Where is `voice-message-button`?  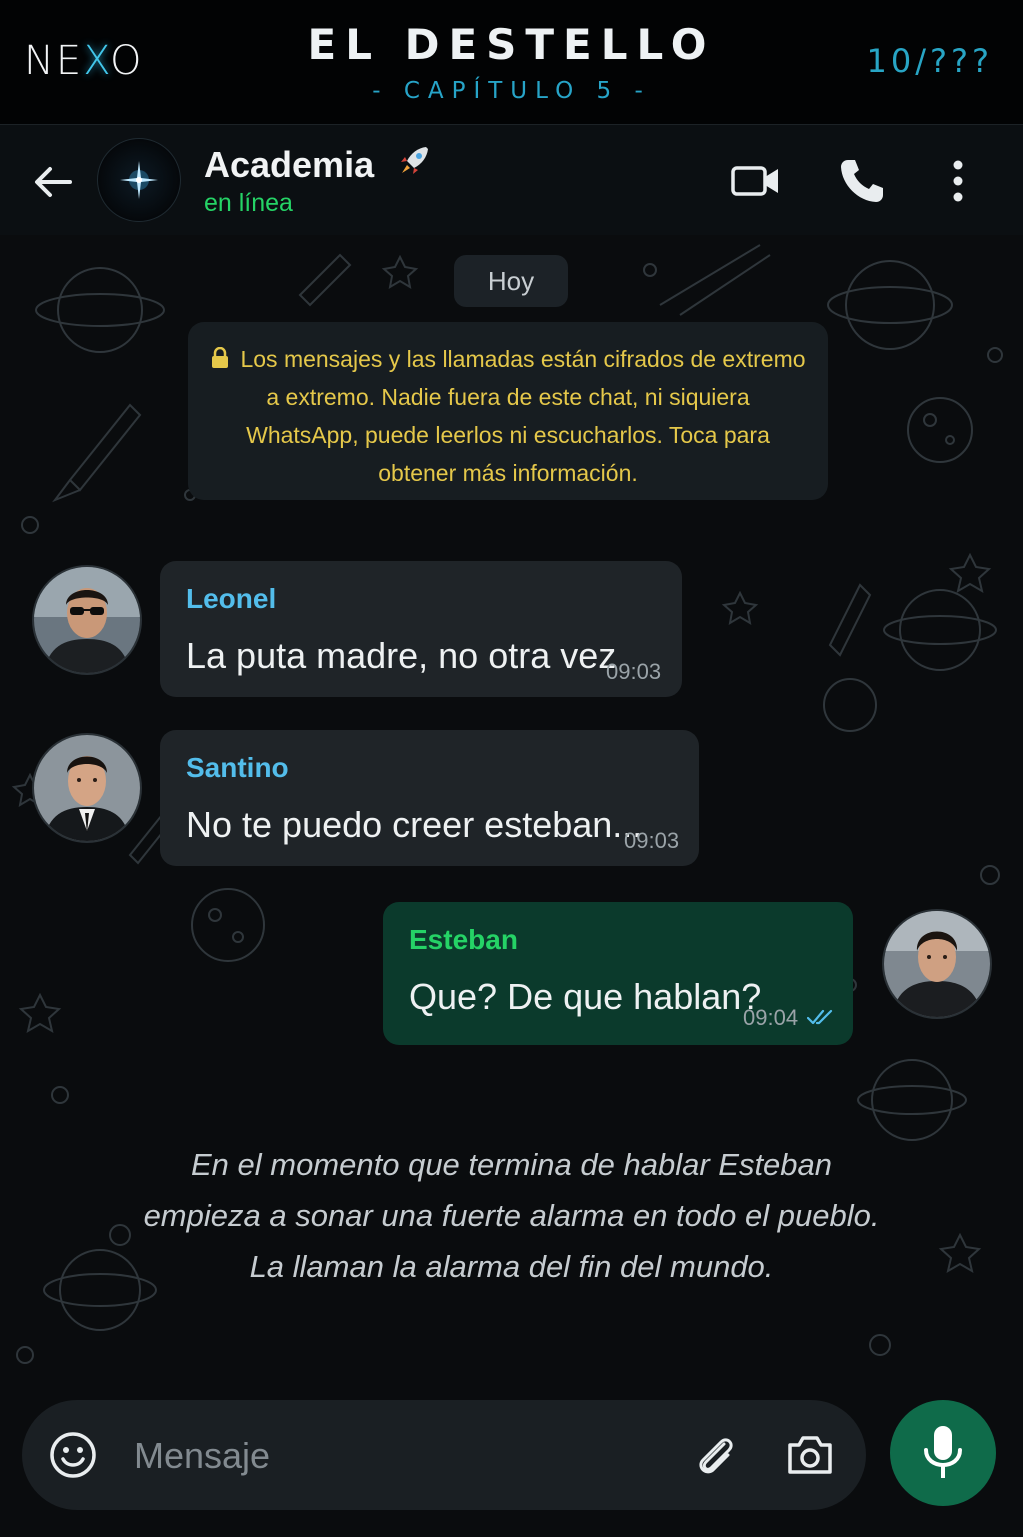 voice-message-button is located at coordinates (943, 1453).